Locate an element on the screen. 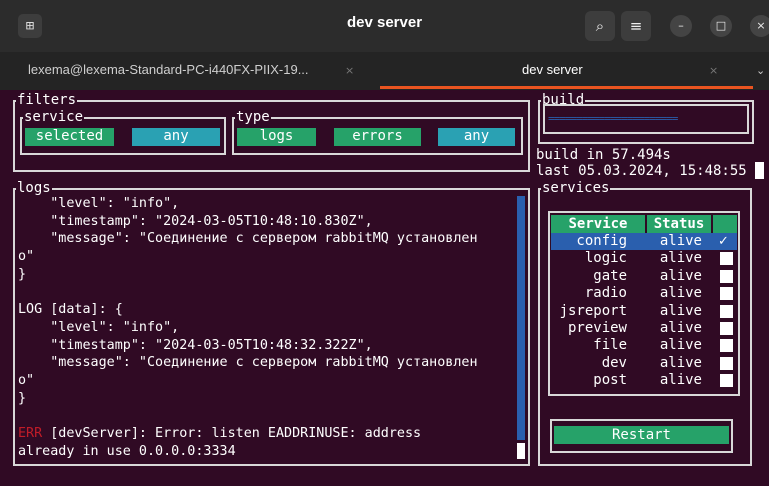  filter-type-errors: errors is located at coordinates (377, 137).